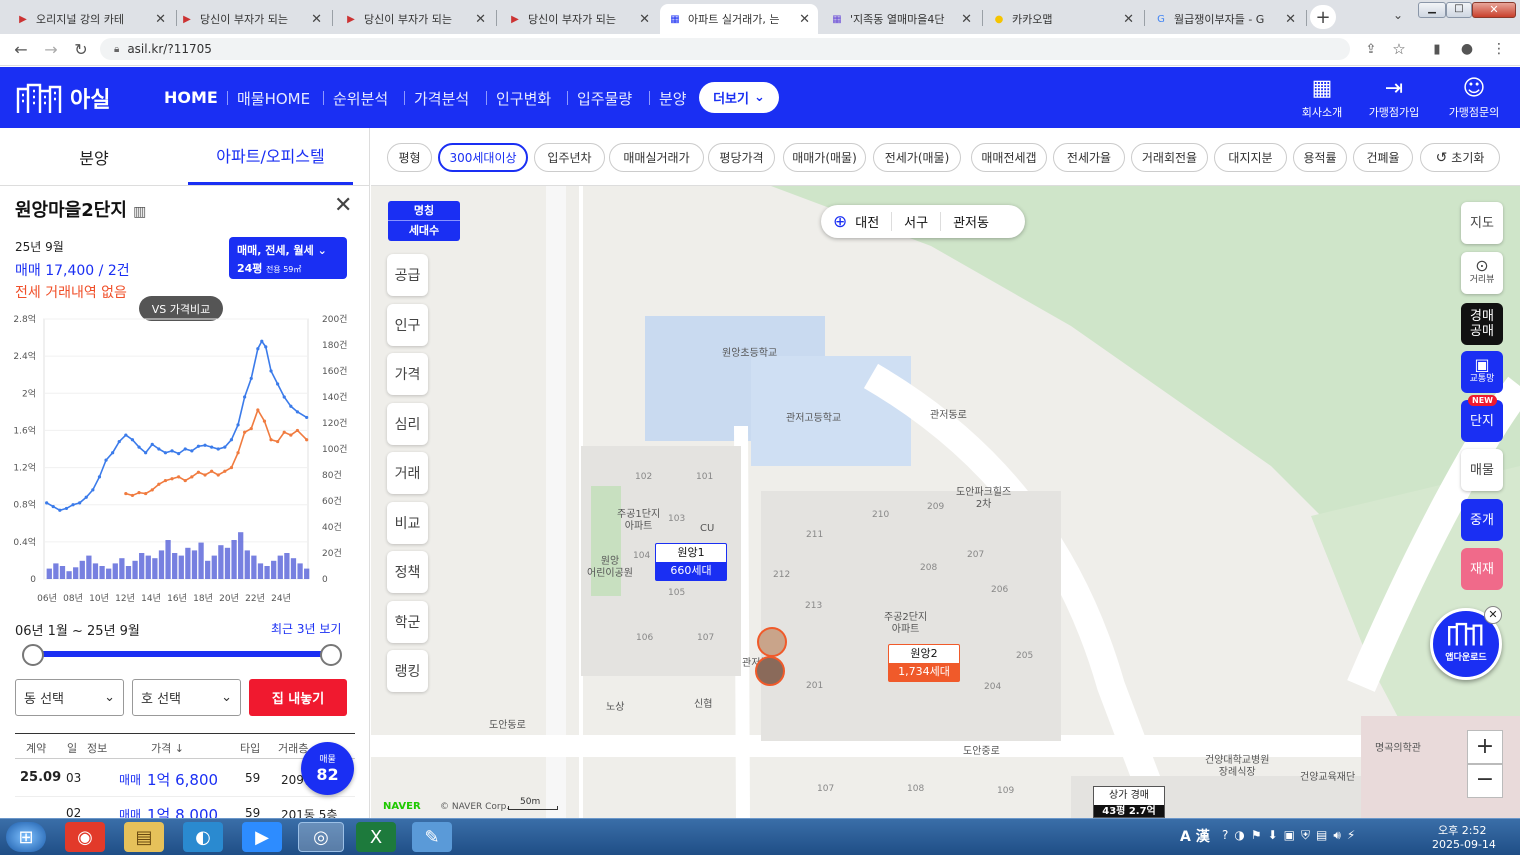 The width and height of the screenshot is (1520, 855). I want to click on filter-chip: 매매실거래가, so click(656, 157).